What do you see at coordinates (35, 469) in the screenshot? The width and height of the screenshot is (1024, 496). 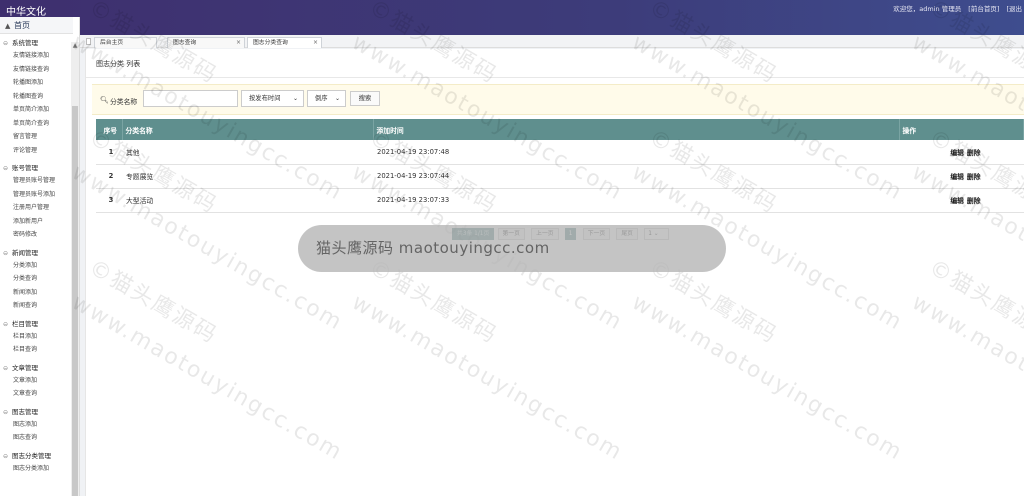 I see `sidebar-item: 图志分类添加` at bounding box center [35, 469].